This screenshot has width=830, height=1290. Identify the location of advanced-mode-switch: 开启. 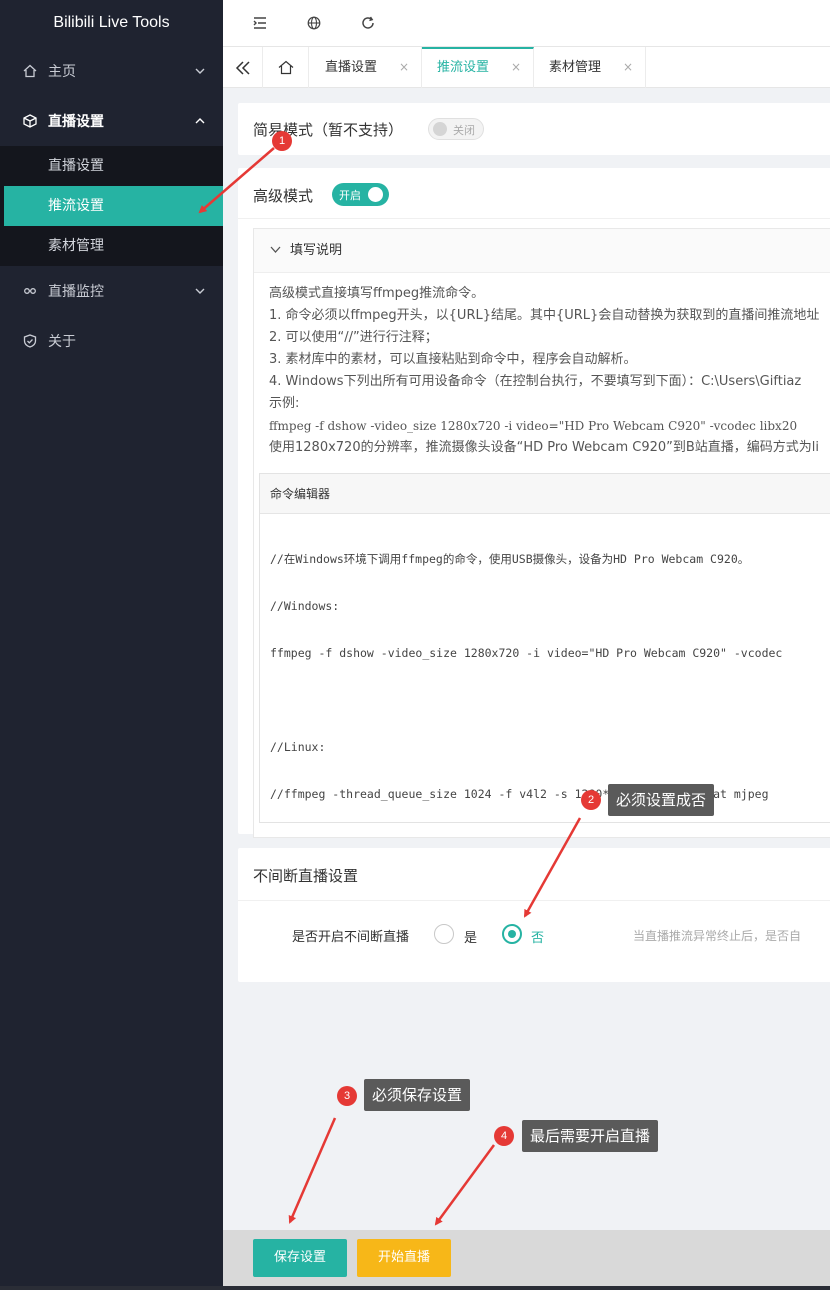
(360, 194).